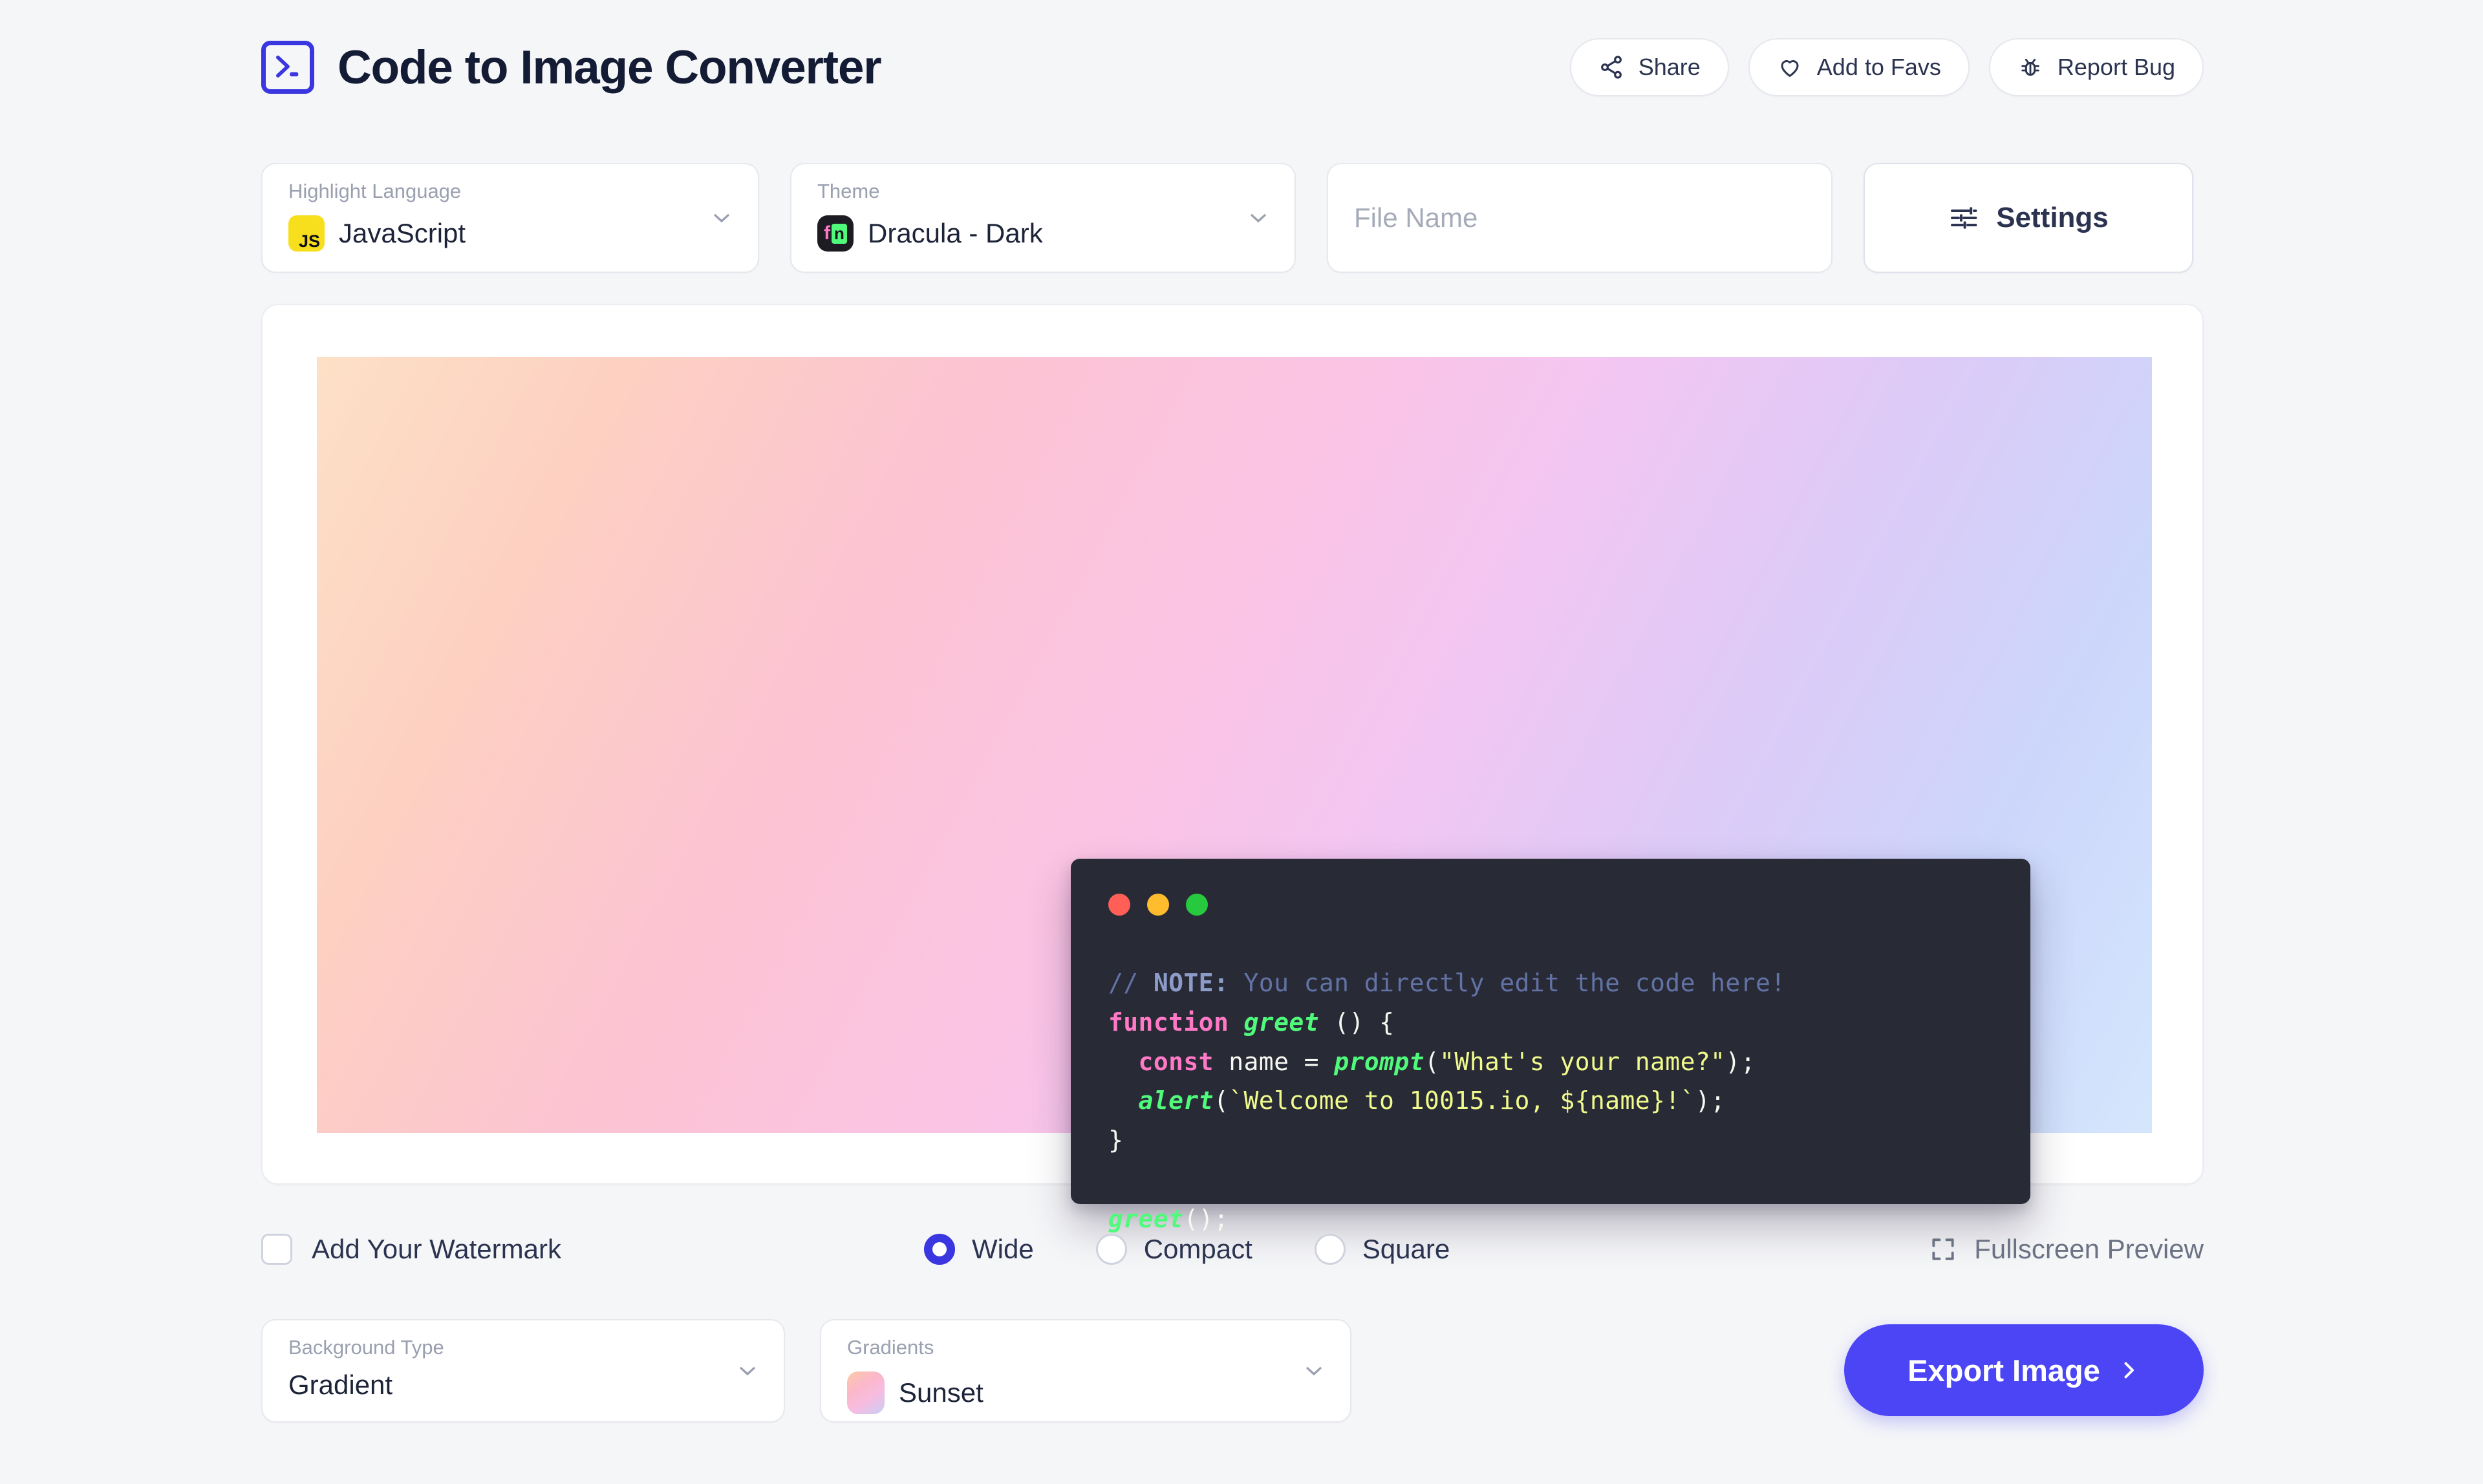 This screenshot has height=1484, width=2483. Describe the element at coordinates (1289, 1022) in the screenshot. I see `code-token: greet` at that location.